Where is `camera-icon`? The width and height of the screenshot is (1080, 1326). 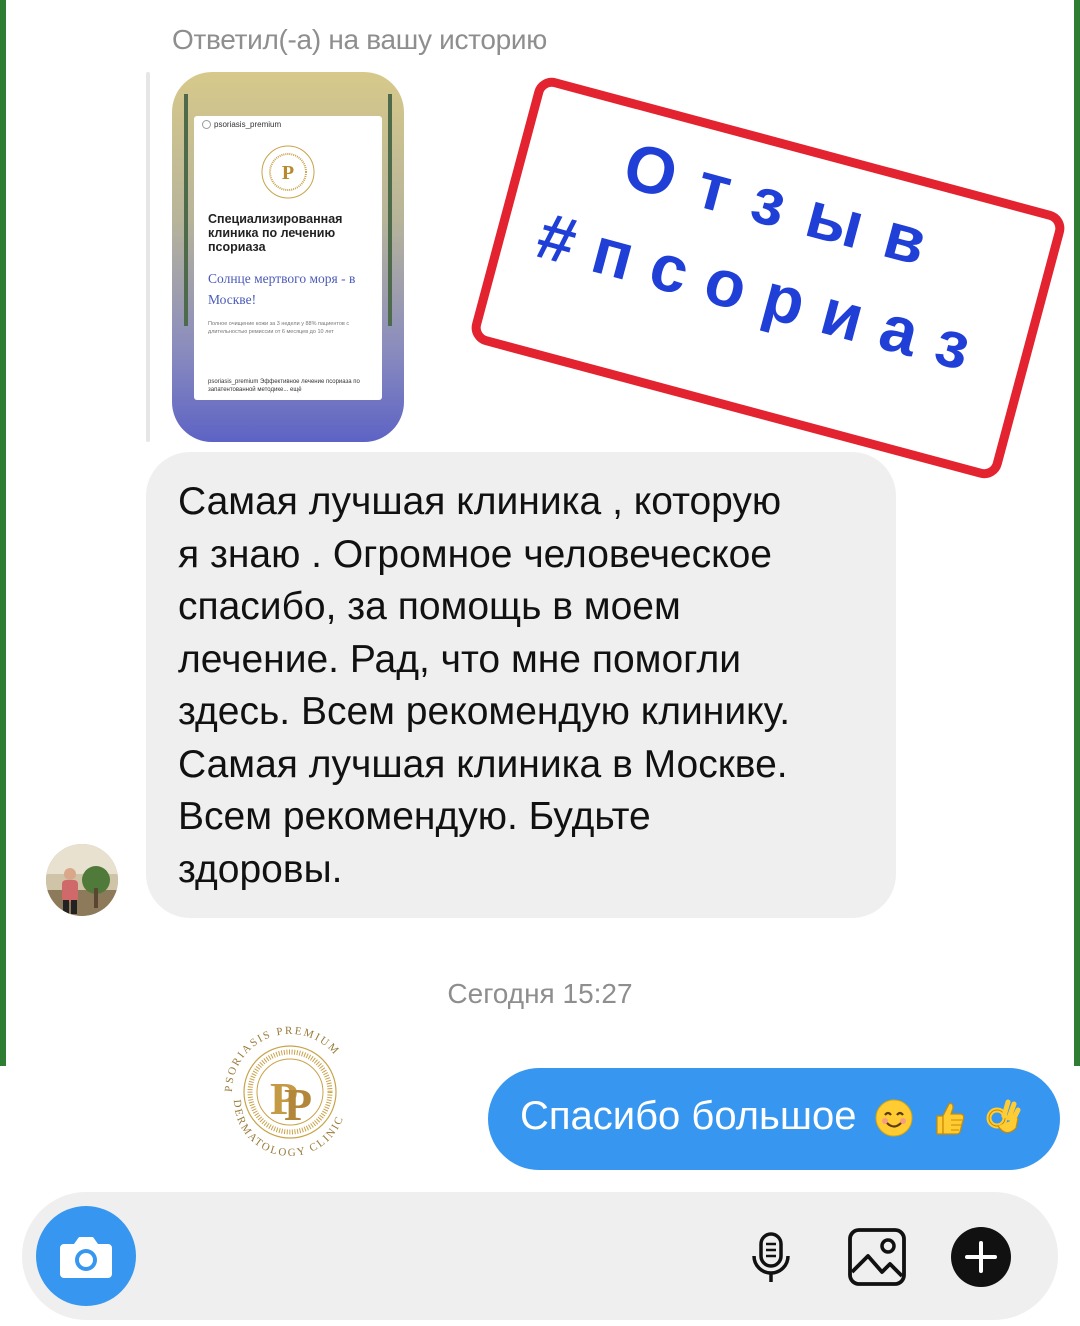
camera-icon is located at coordinates (86, 1257).